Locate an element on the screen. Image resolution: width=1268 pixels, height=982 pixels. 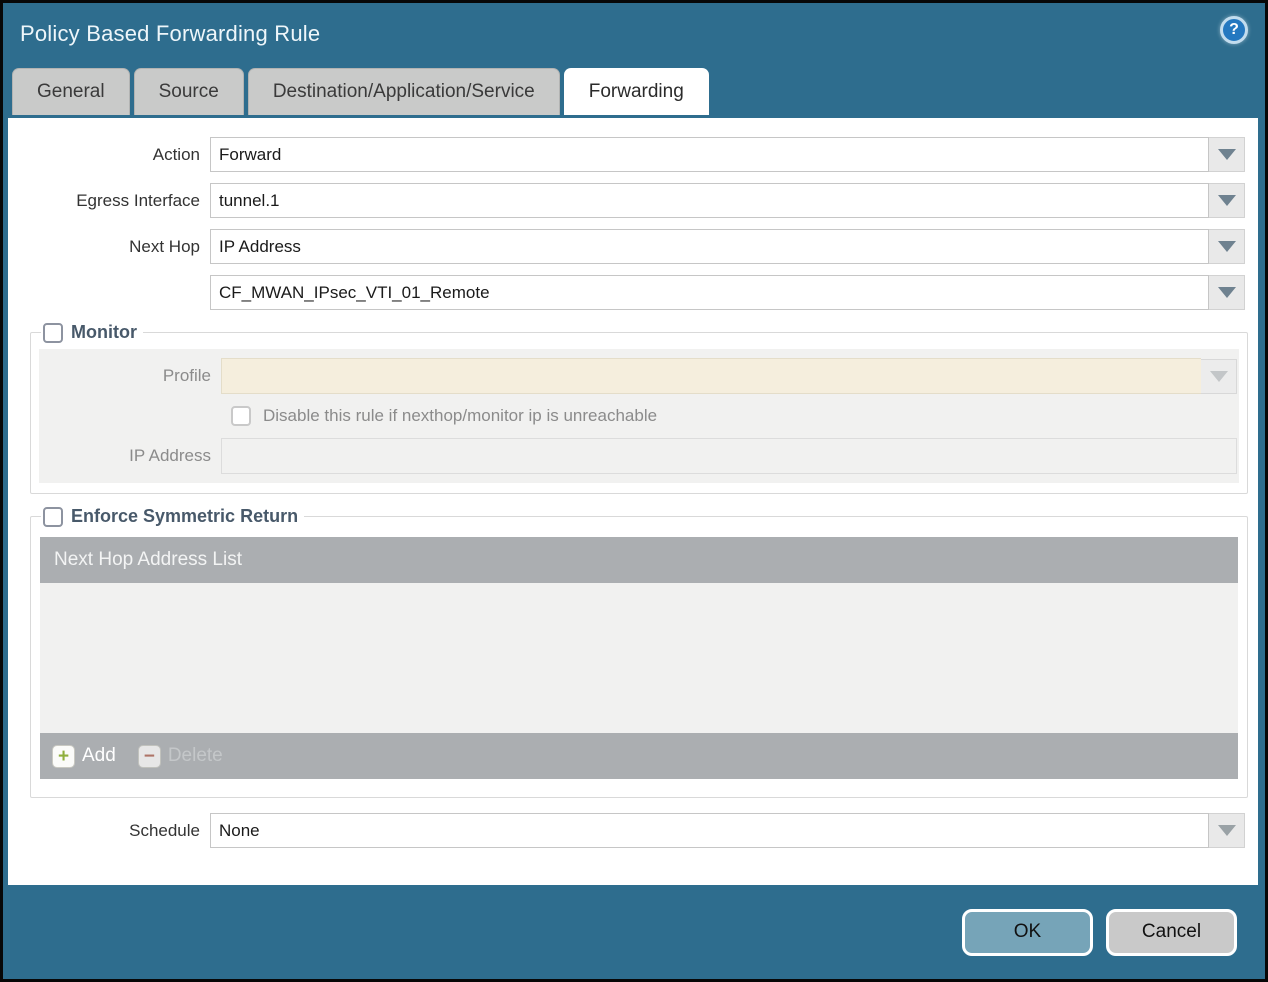
disable-rule-checkbox is located at coordinates (241, 416).